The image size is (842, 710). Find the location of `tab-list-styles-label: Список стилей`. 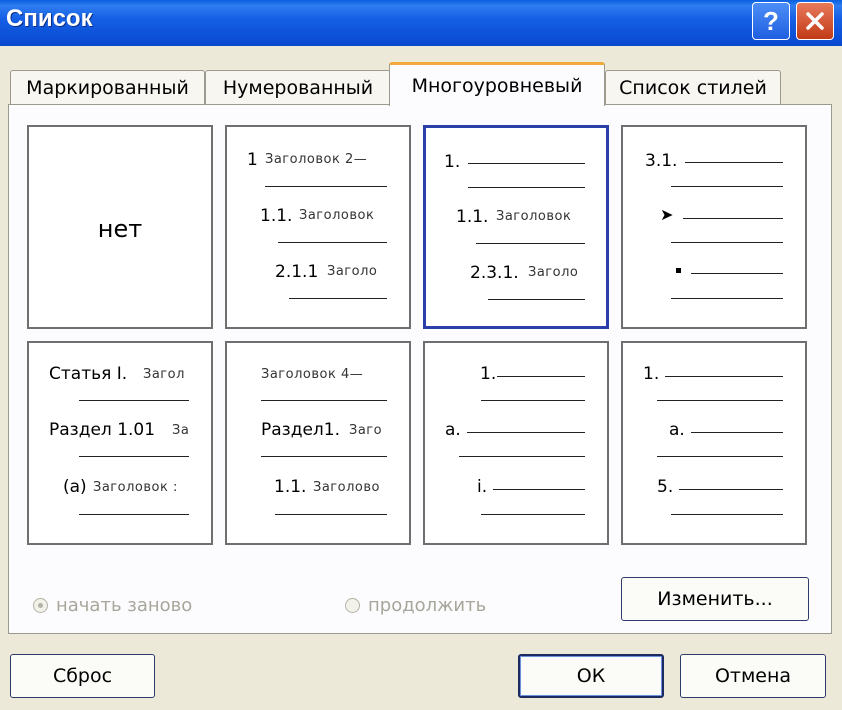

tab-list-styles-label: Список стилей is located at coordinates (693, 87).